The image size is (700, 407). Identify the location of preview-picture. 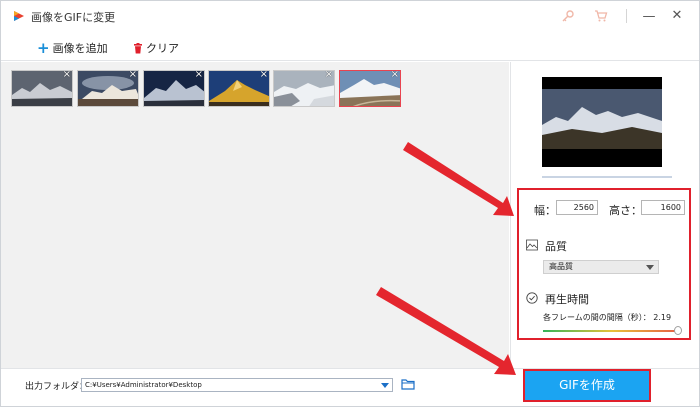
(602, 122).